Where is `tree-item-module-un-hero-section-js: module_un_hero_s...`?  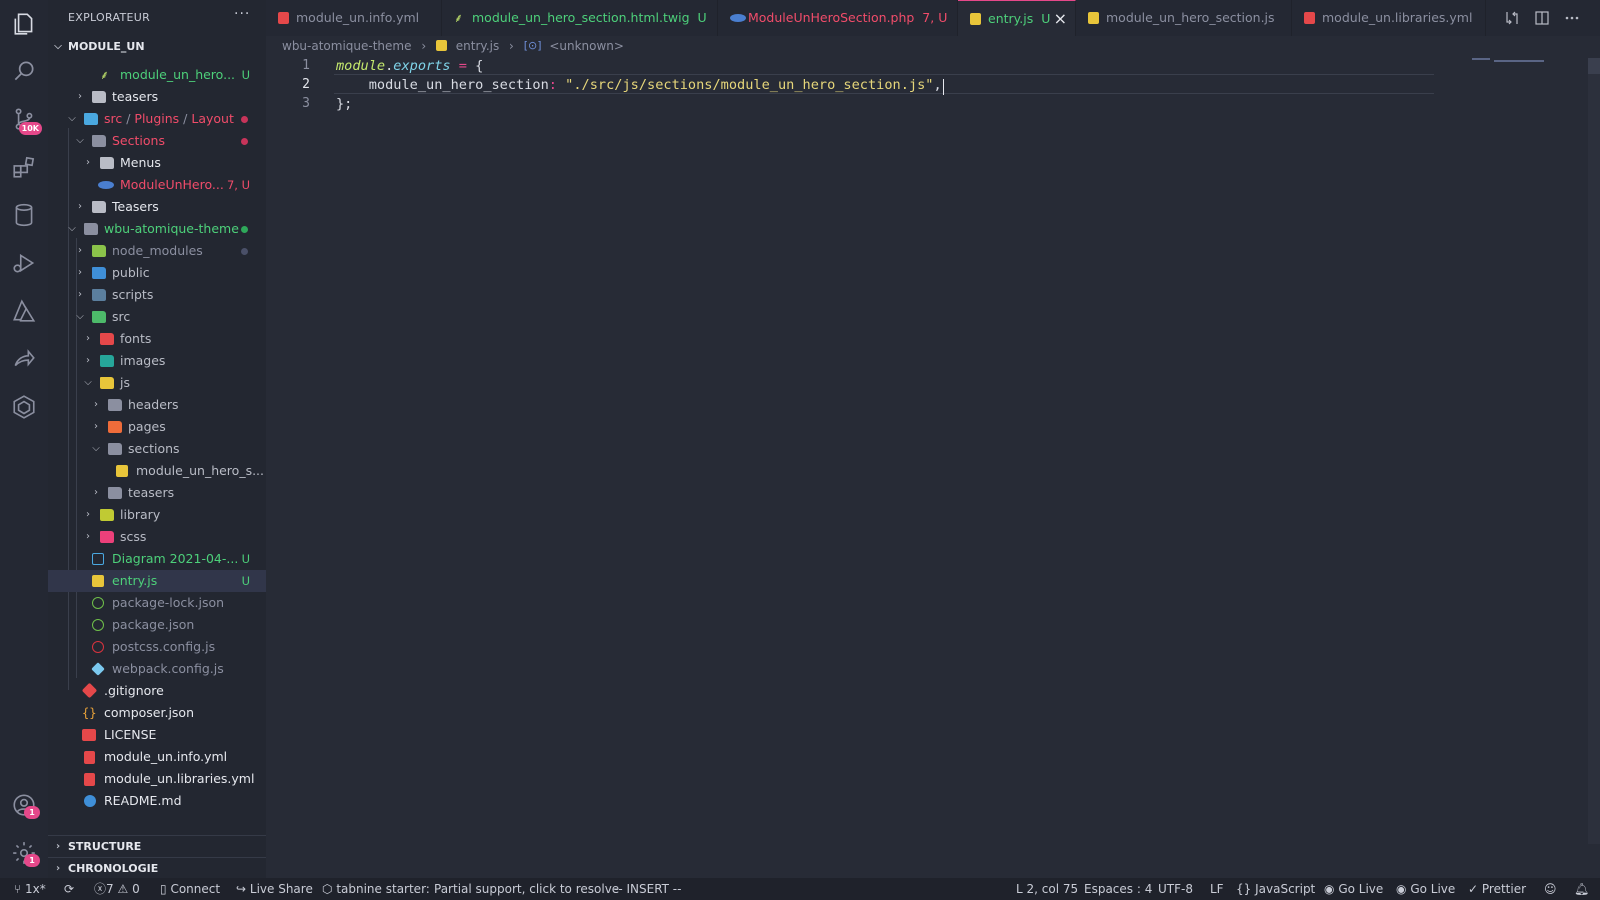 tree-item-module-un-hero-section-js: module_un_hero_s... is located at coordinates (157, 471).